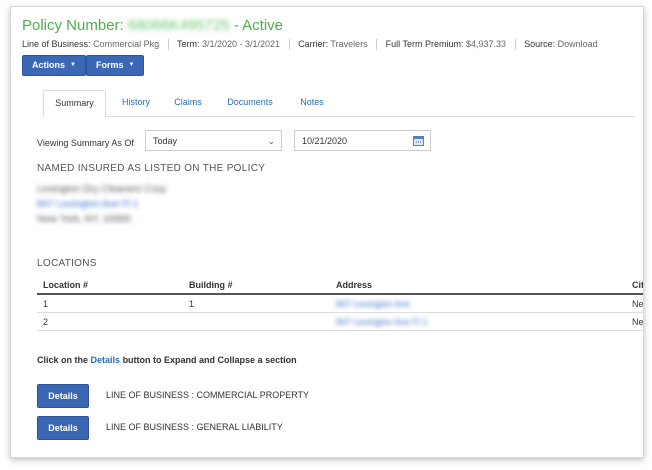 This screenshot has width=652, height=470. What do you see at coordinates (49, 65) in the screenshot?
I see `actions-label: Actions` at bounding box center [49, 65].